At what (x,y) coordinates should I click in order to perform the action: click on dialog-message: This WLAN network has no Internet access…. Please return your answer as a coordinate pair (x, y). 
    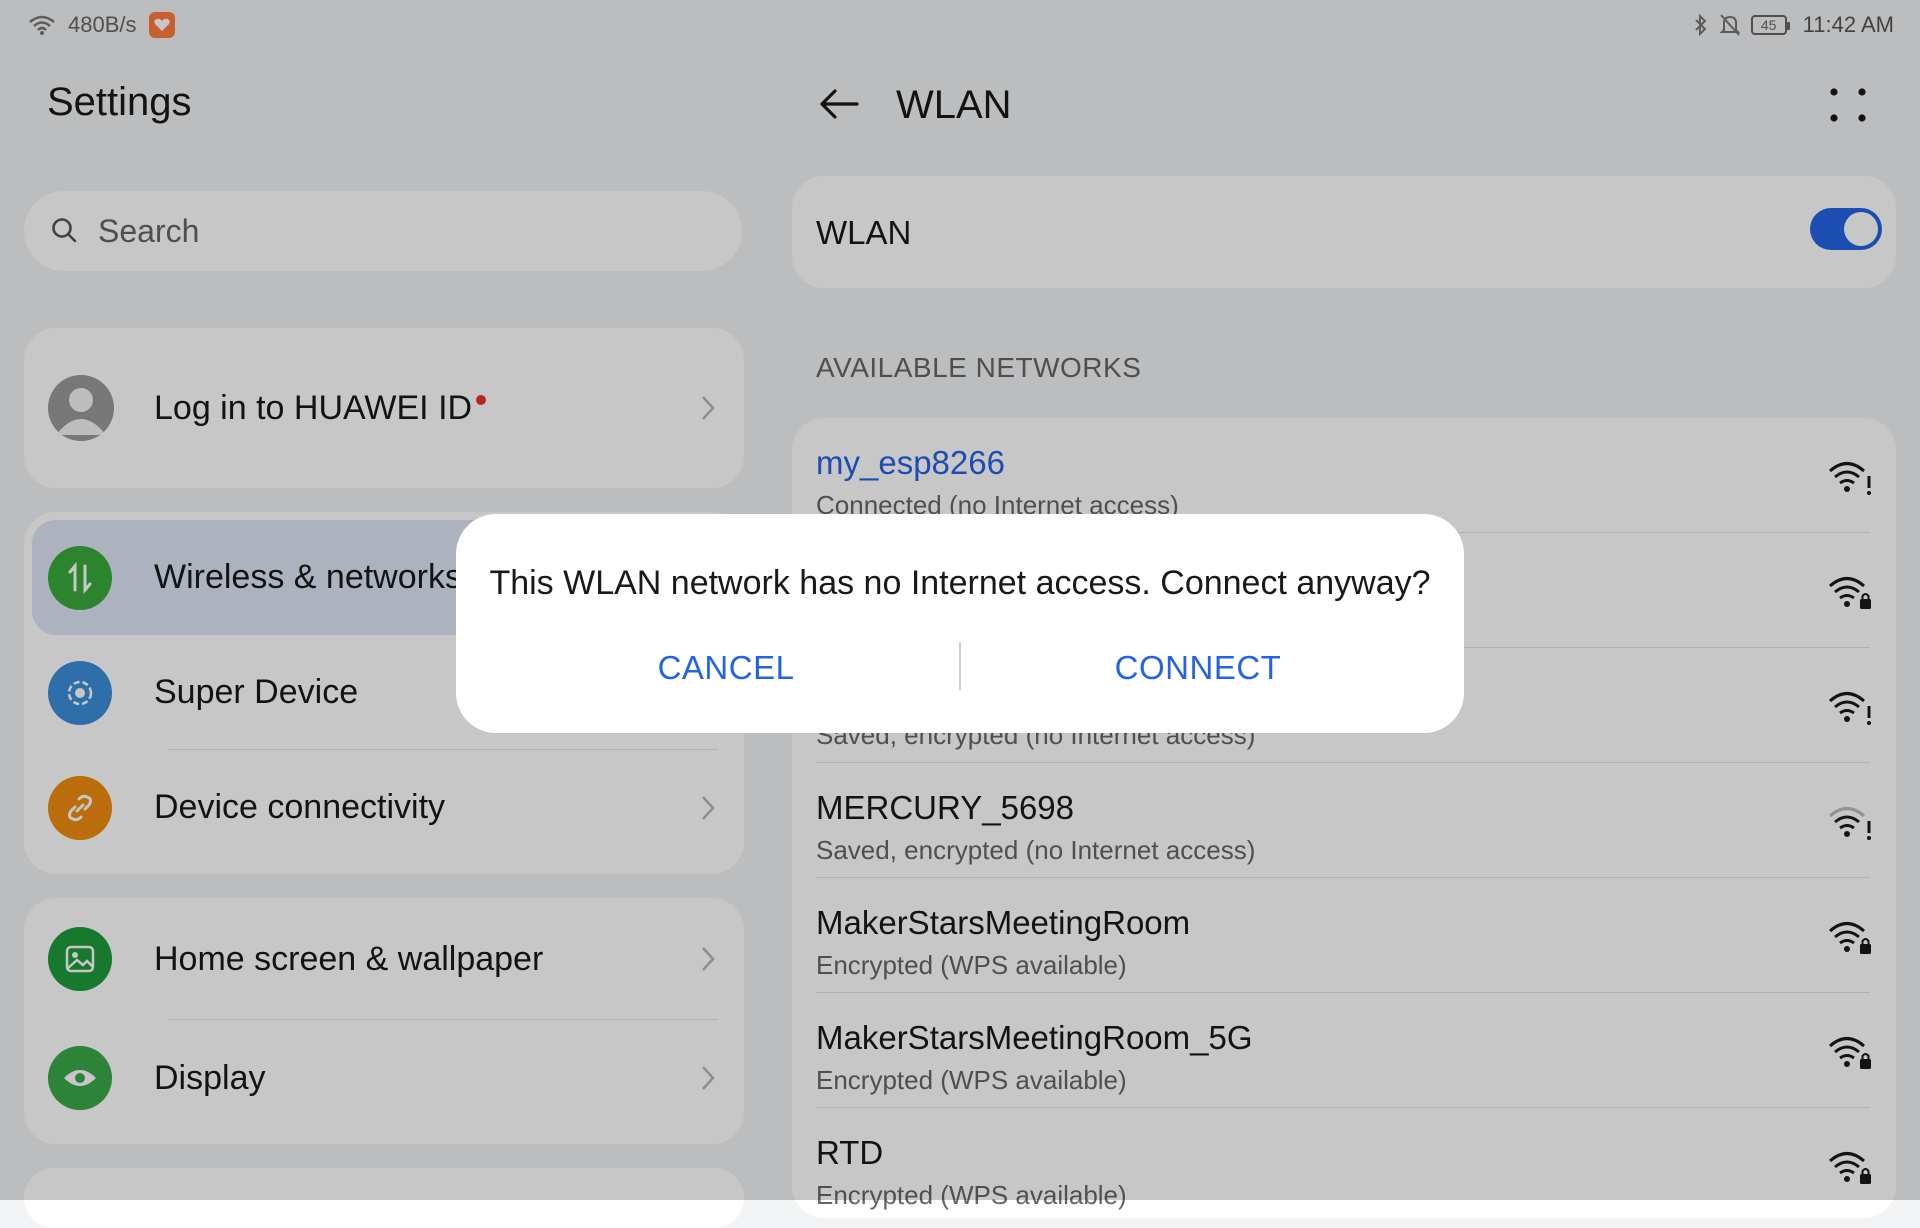
    Looking at the image, I should click on (960, 583).